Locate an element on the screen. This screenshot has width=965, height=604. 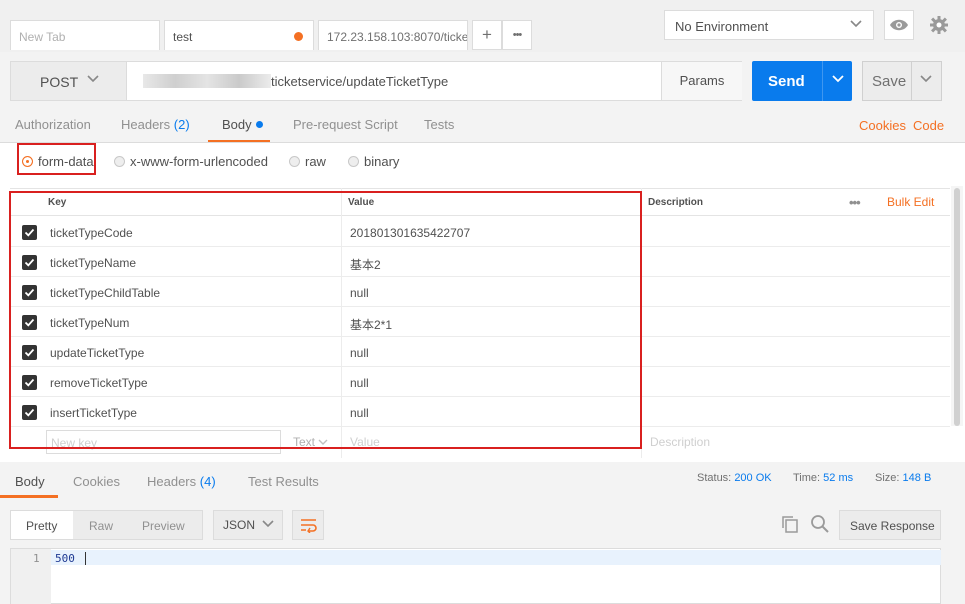
tab-body: Body is located at coordinates (242, 124).